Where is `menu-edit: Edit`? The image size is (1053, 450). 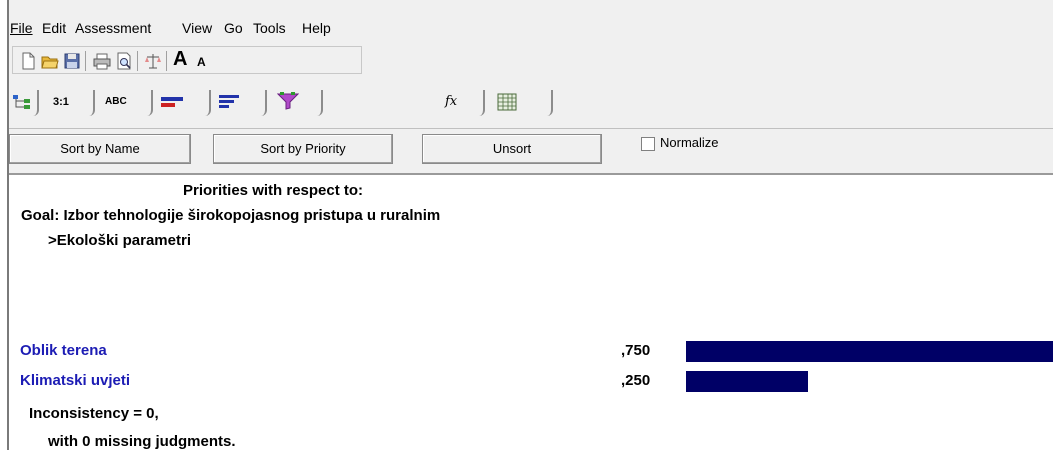 menu-edit: Edit is located at coordinates (54, 28).